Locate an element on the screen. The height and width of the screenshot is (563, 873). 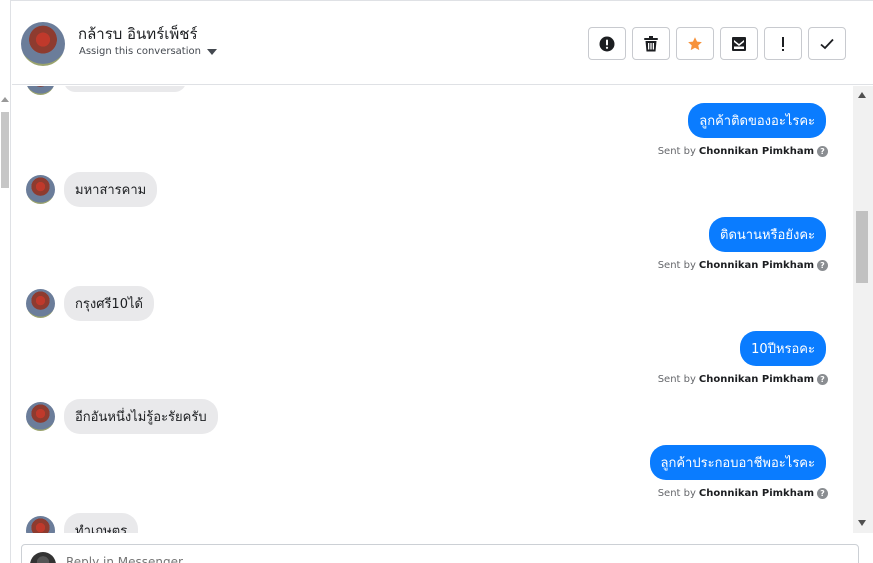
incoming-message: ทำเกษตร is located at coordinates (82, 523).